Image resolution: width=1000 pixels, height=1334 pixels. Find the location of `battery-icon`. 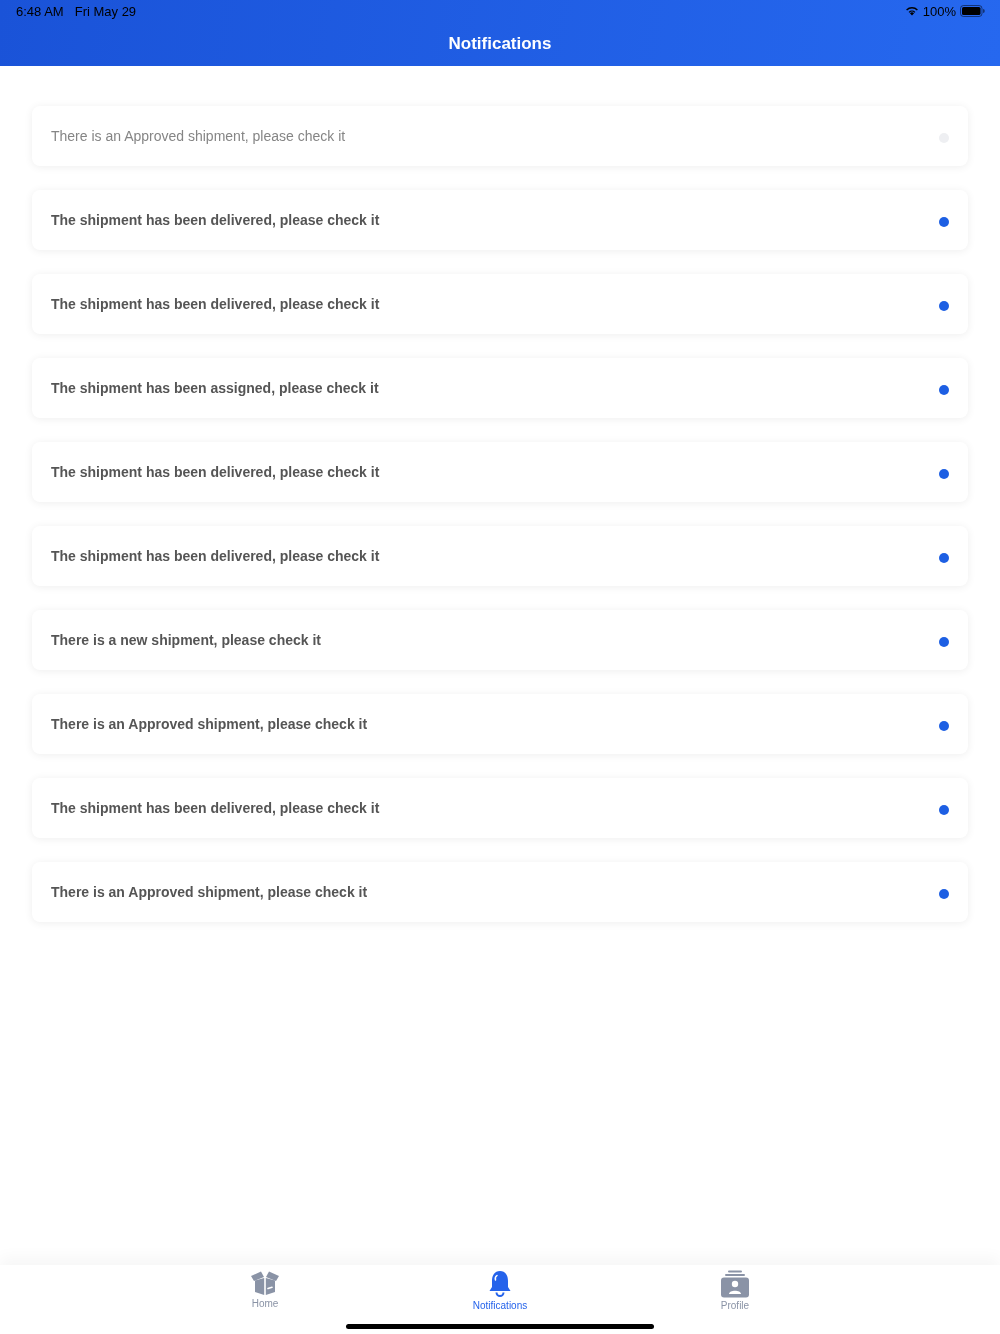

battery-icon is located at coordinates (972, 11).